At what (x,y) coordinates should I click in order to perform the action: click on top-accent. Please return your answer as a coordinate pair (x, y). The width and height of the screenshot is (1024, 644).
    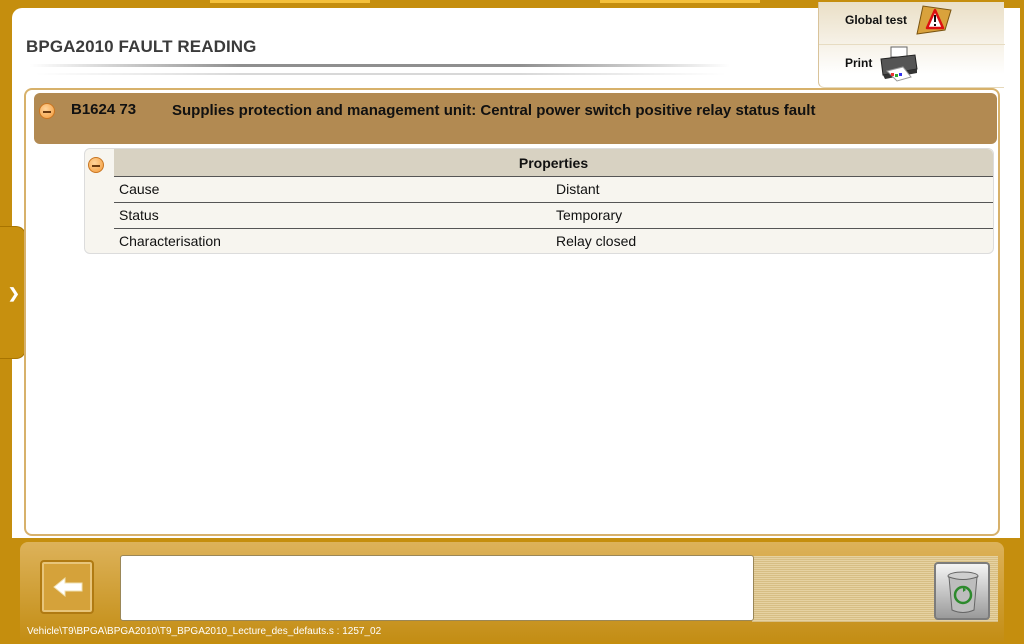
    Looking at the image, I should click on (290, 1).